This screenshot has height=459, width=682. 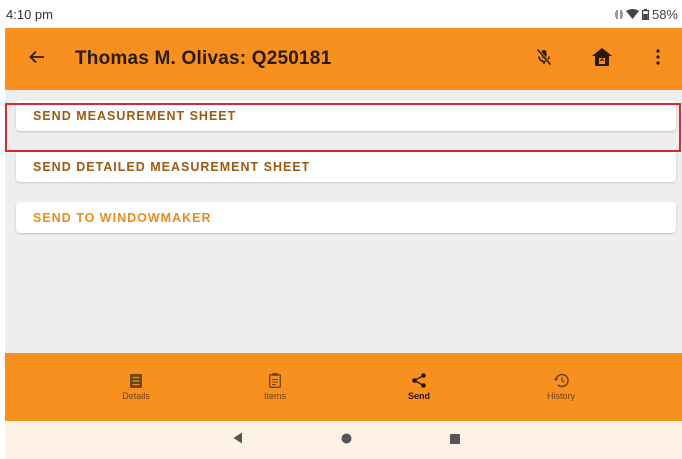 I want to click on home-icon, so click(x=602, y=59).